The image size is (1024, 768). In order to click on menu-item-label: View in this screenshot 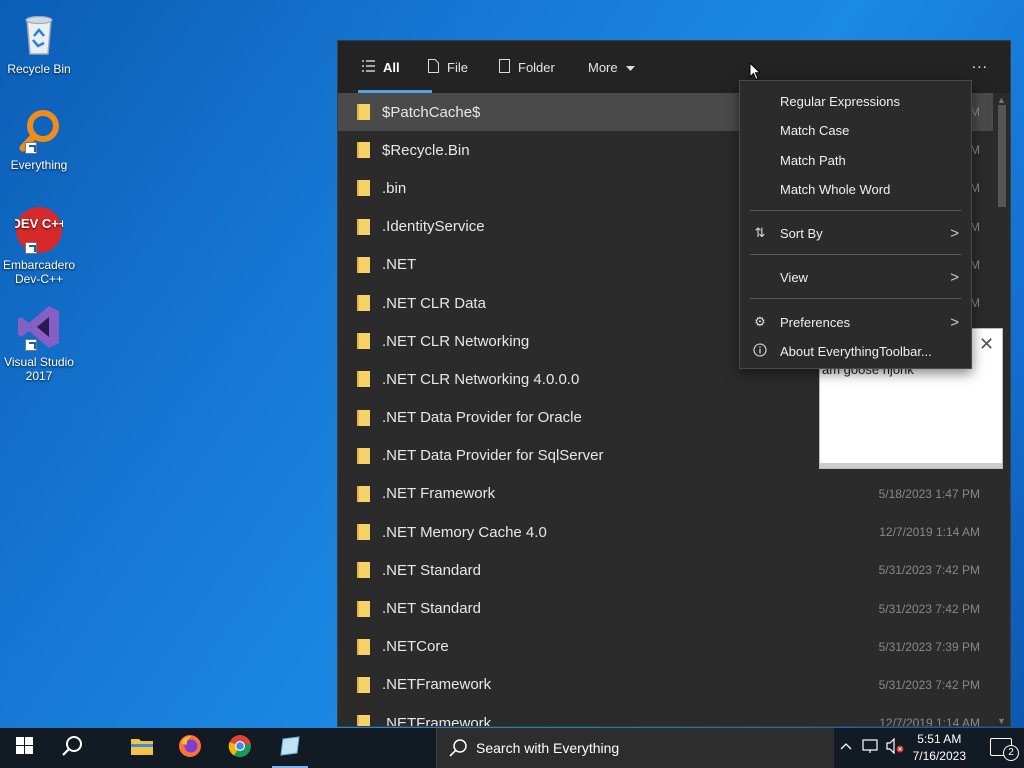, I will do `click(794, 277)`.